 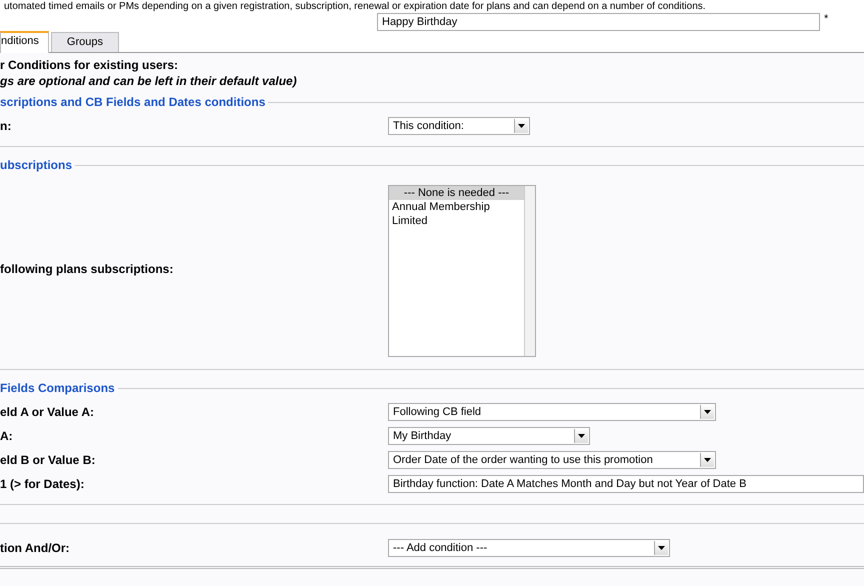 I want to click on description-text: utomated timed emails or PMs depending on a given registration, subscription, renewal or expiration date for plans and can depend on a number of conditions., so click(x=355, y=6).